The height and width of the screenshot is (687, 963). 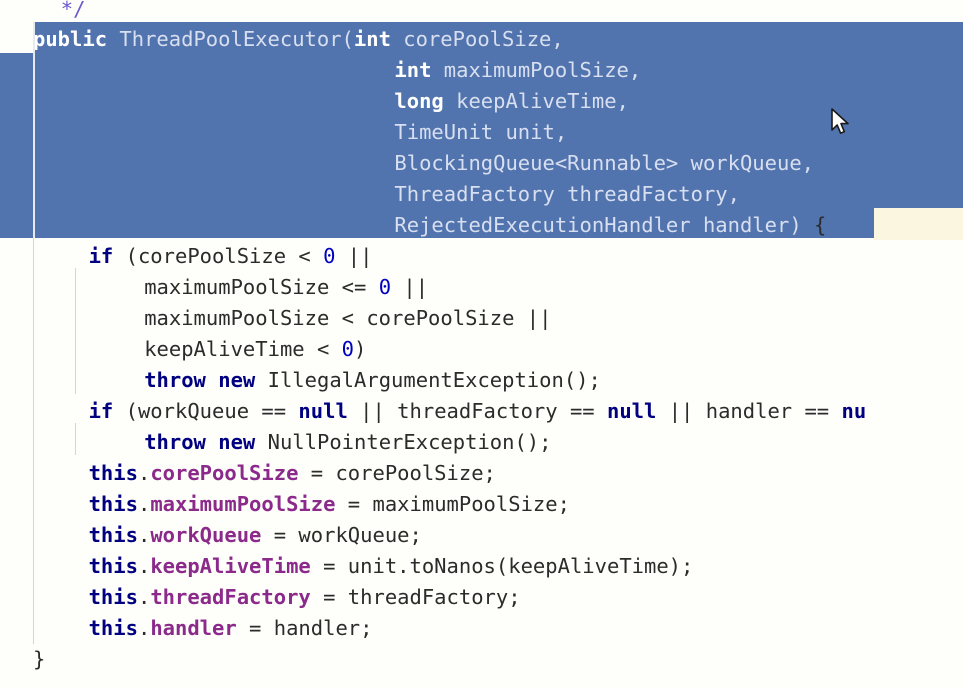 What do you see at coordinates (39, 659) in the screenshot?
I see `code-token-pl: }` at bounding box center [39, 659].